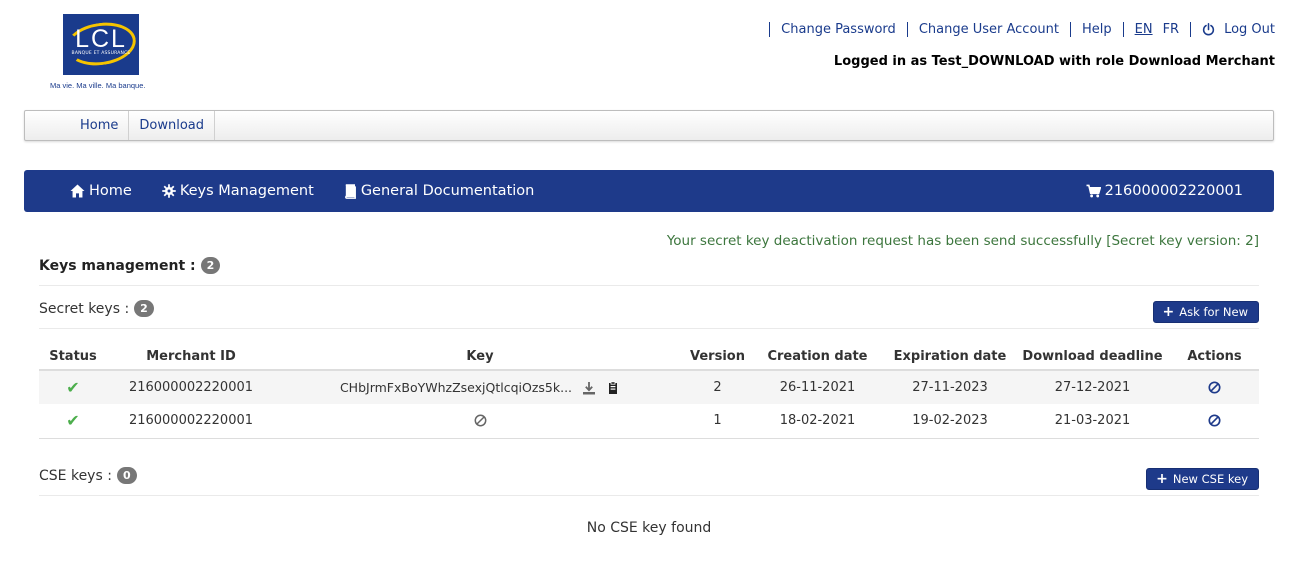 The height and width of the screenshot is (587, 1304). I want to click on secret-keys-title: Secret keys : 2, so click(96, 308).